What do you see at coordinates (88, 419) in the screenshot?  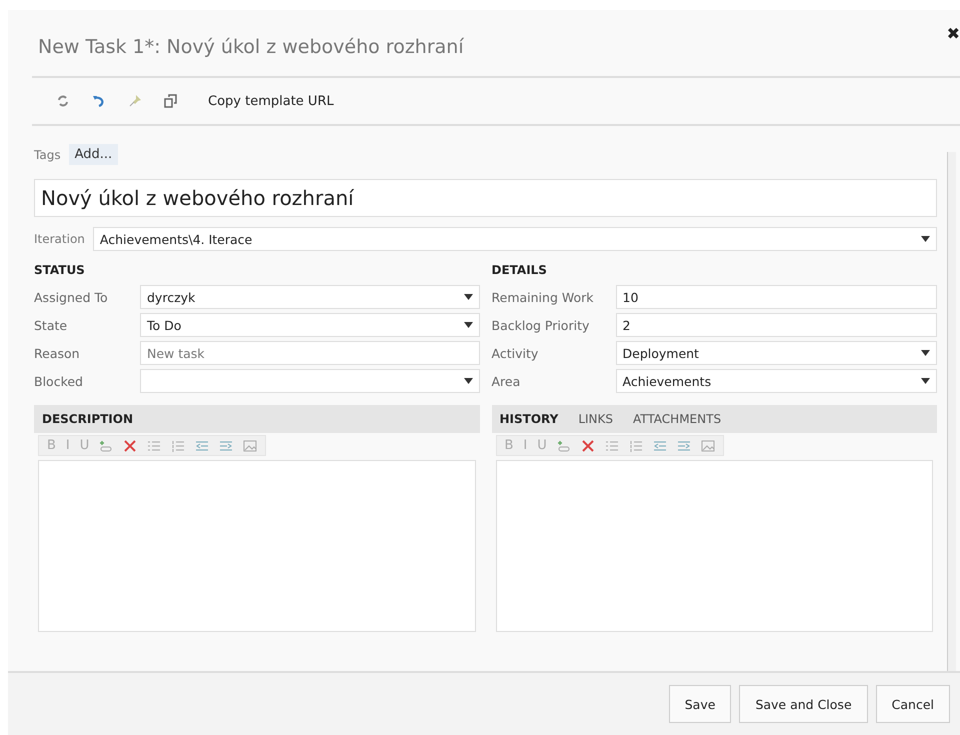 I see `panel-title: DESCRIPTION` at bounding box center [88, 419].